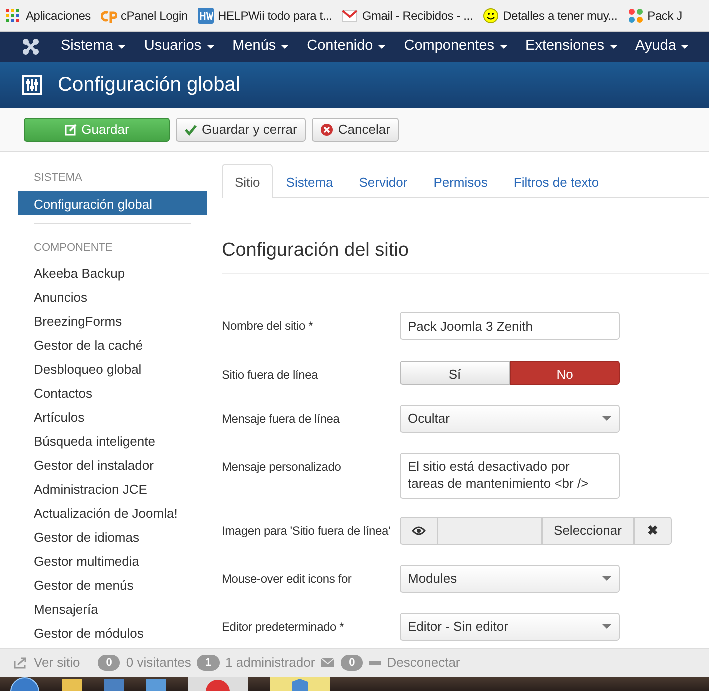 The image size is (709, 691). What do you see at coordinates (465, 257) in the screenshot?
I see `section-heading: Configuración del sitio` at bounding box center [465, 257].